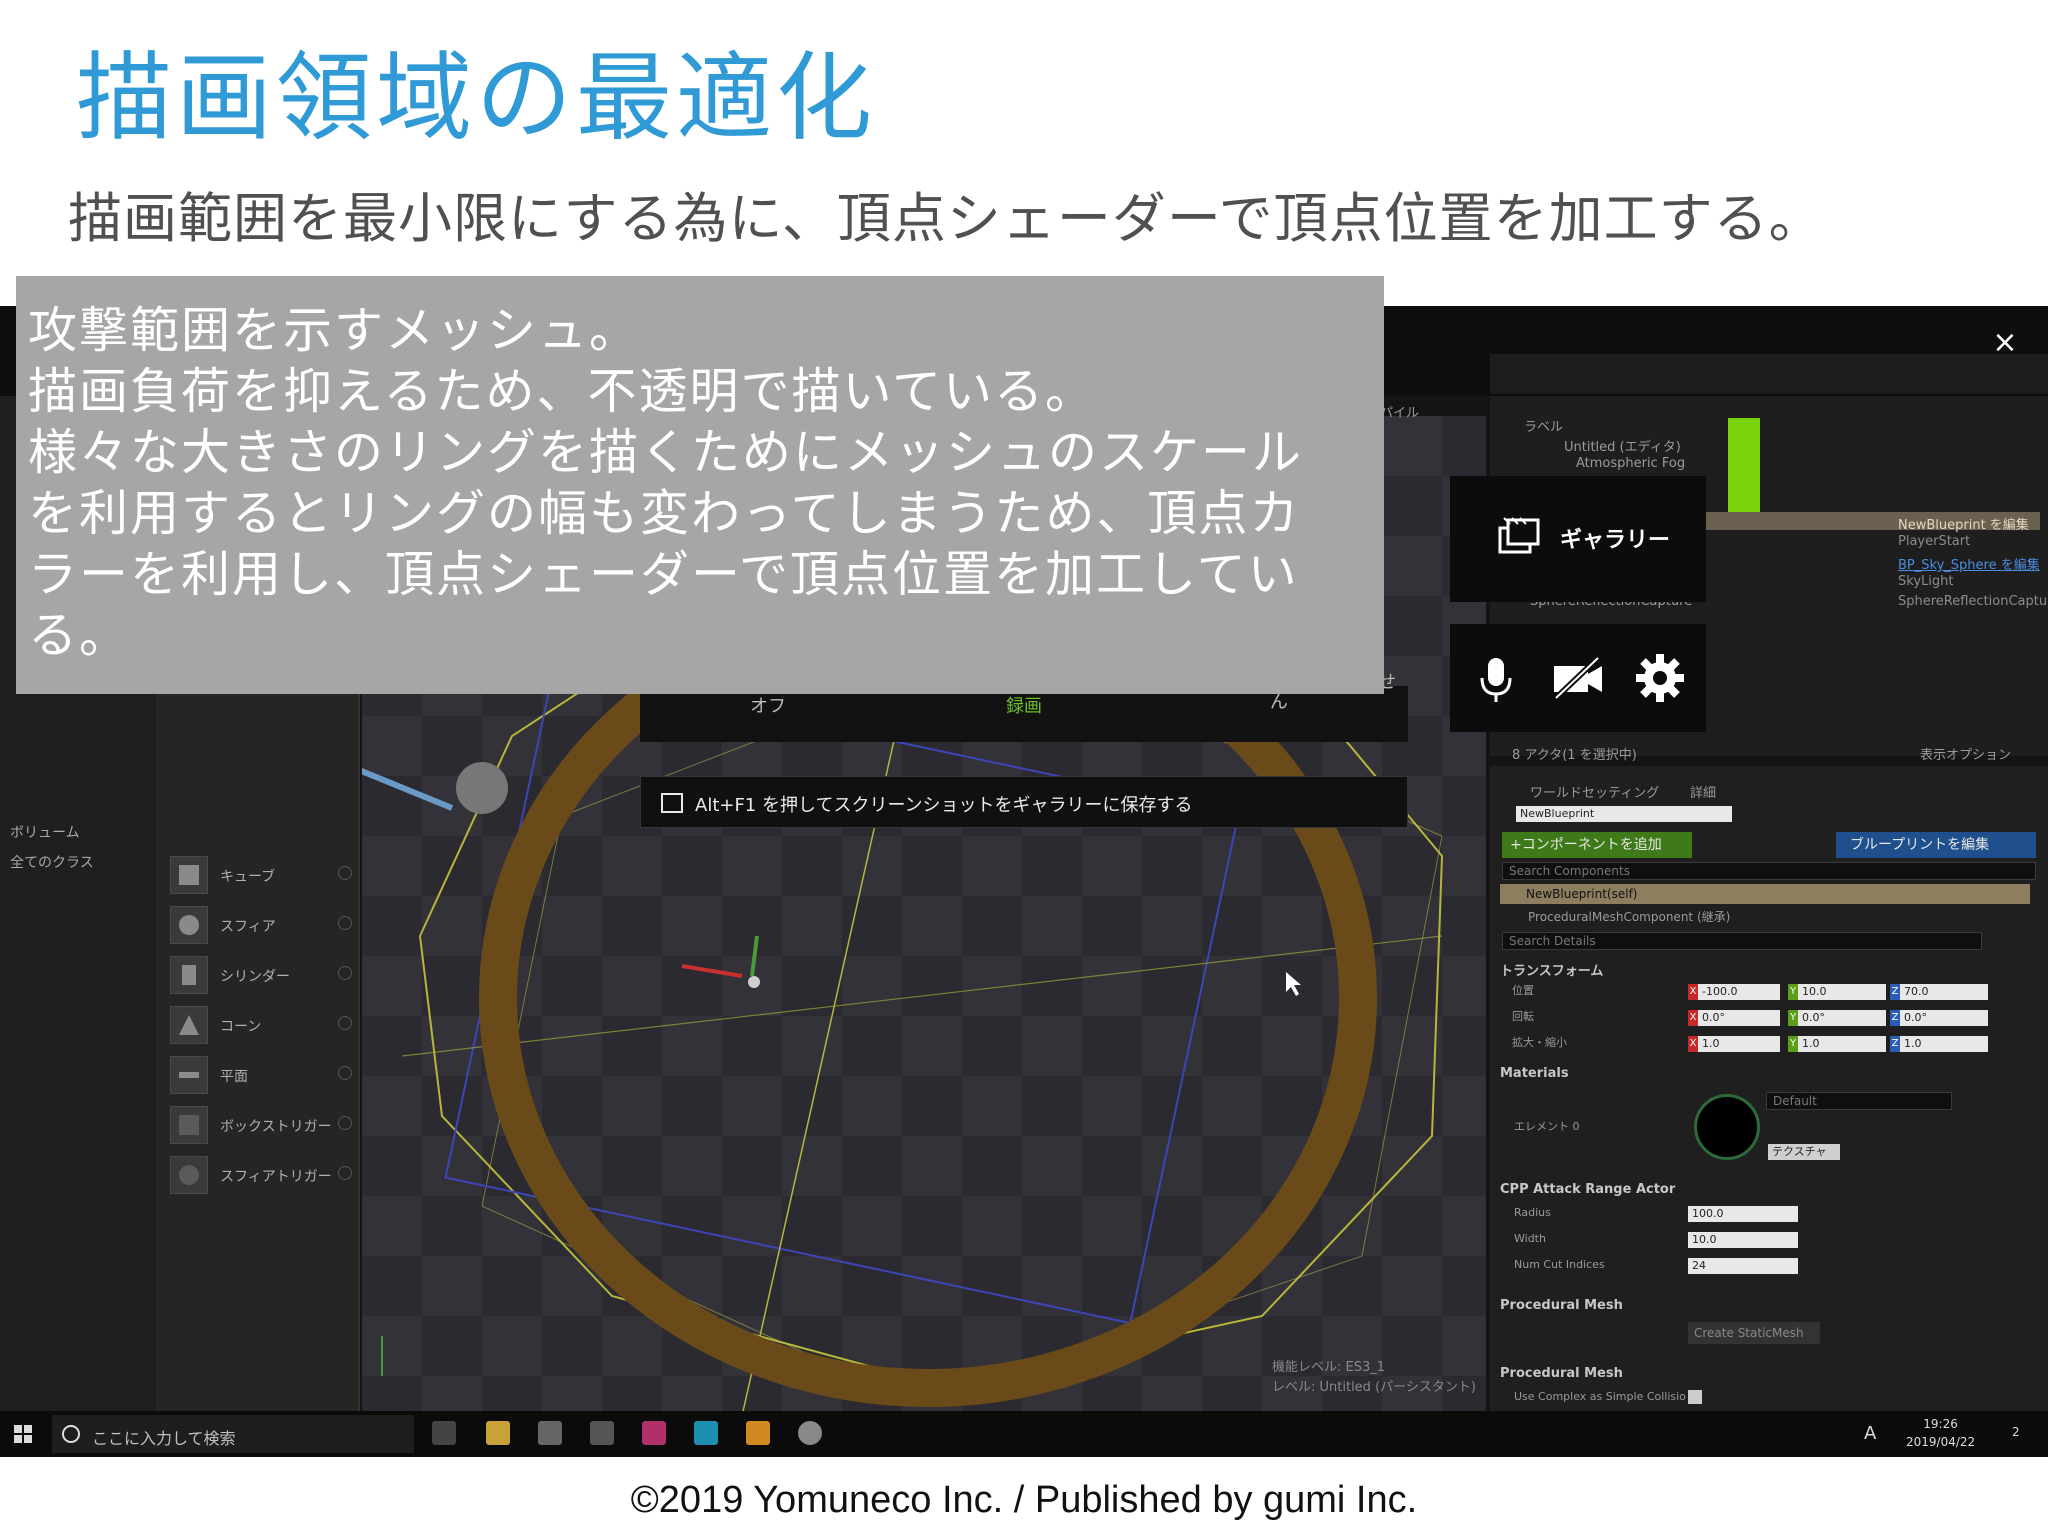  Describe the element at coordinates (1895, 1018) in the screenshot. I see `z-axis-tag: Z` at that location.